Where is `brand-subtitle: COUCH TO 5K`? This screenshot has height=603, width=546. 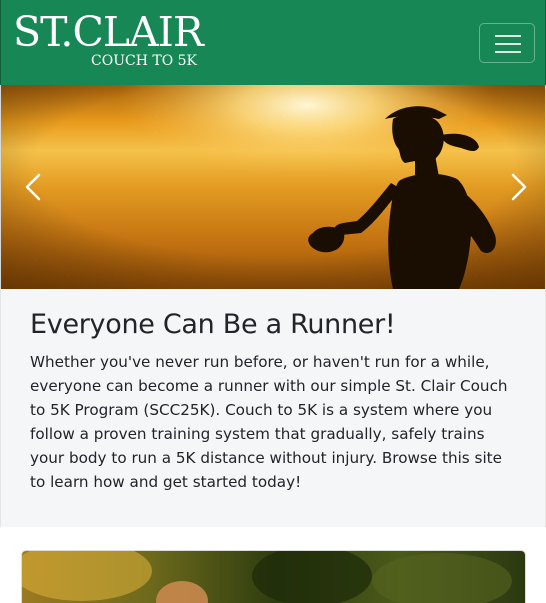 brand-subtitle: COUCH TO 5K is located at coordinates (144, 61).